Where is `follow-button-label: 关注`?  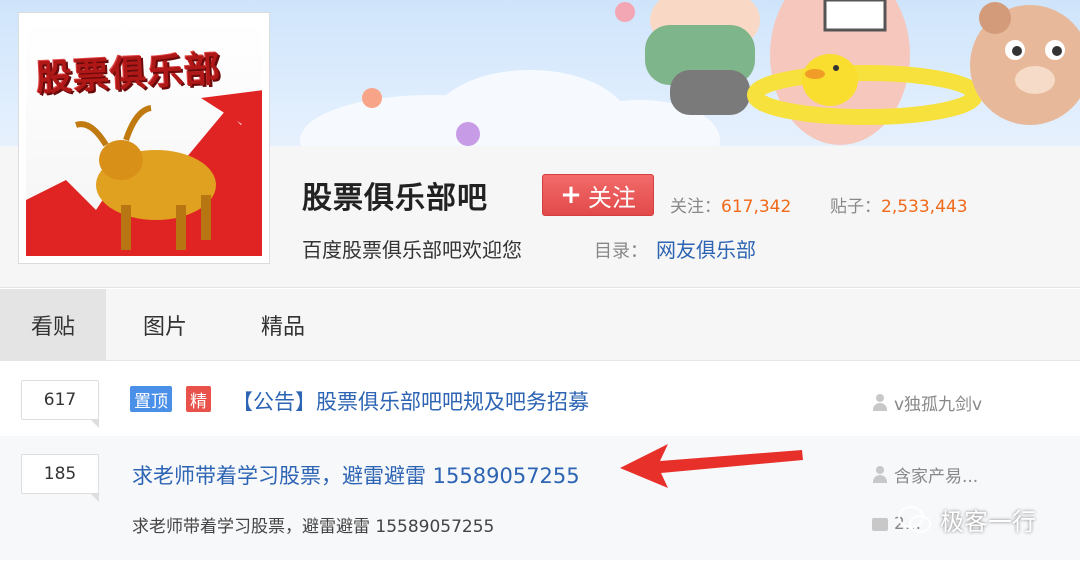
follow-button-label: 关注 is located at coordinates (611, 197).